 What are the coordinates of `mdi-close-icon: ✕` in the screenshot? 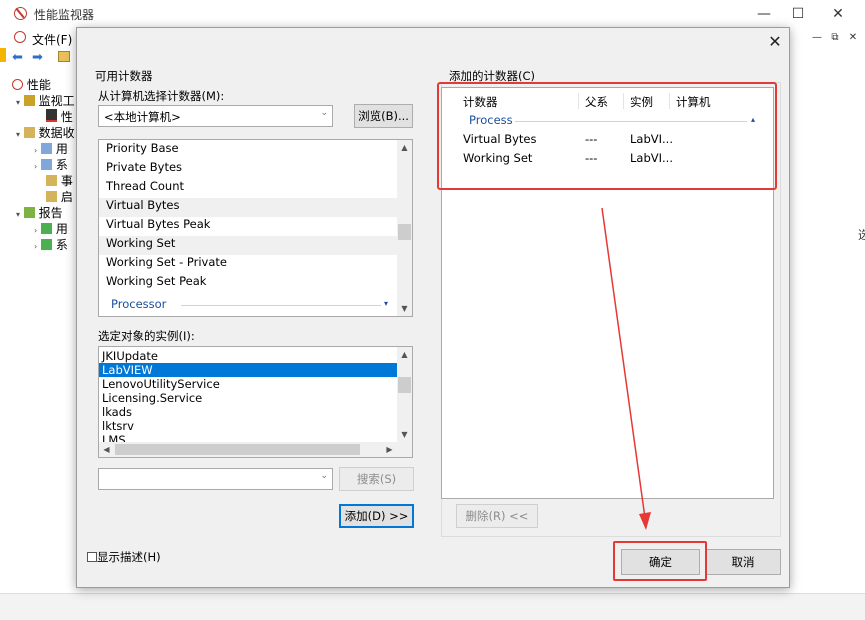 It's located at (853, 38).